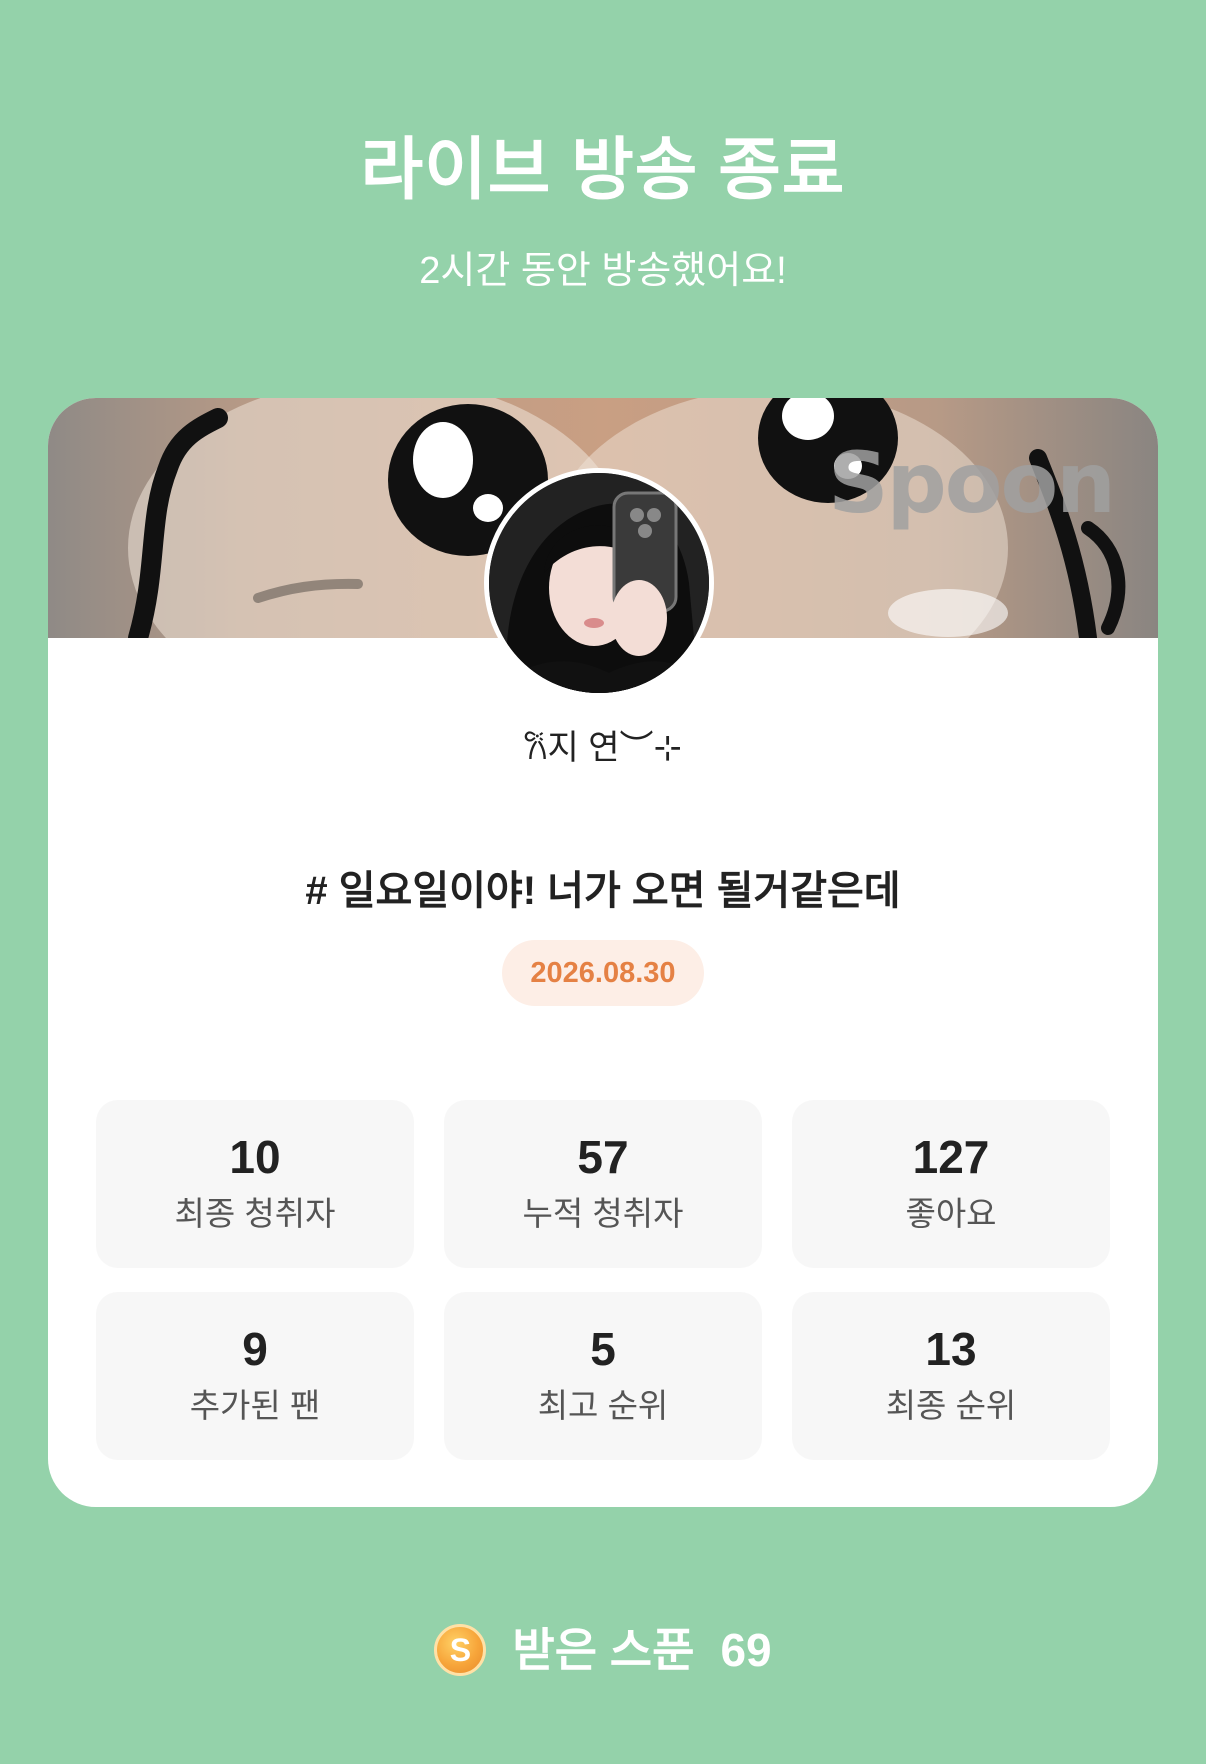 The width and height of the screenshot is (1206, 1764). I want to click on stat-label: 누적 청취자, so click(603, 1213).